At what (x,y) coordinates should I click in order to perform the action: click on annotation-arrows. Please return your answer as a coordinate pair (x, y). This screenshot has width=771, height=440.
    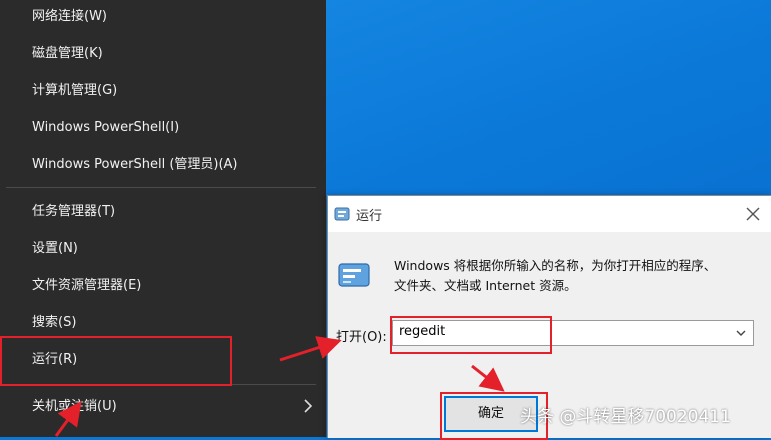
    Looking at the image, I should click on (279, 386).